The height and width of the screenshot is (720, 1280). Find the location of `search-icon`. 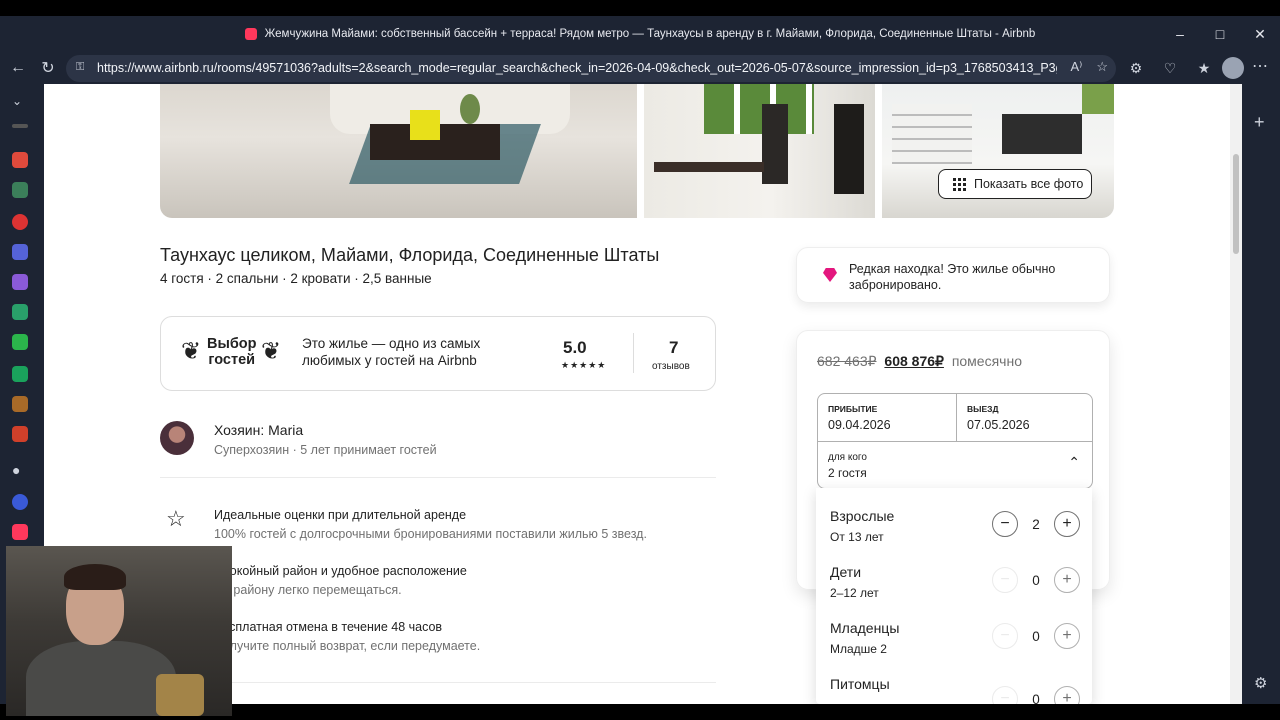

search-icon is located at coordinates (20, 502).